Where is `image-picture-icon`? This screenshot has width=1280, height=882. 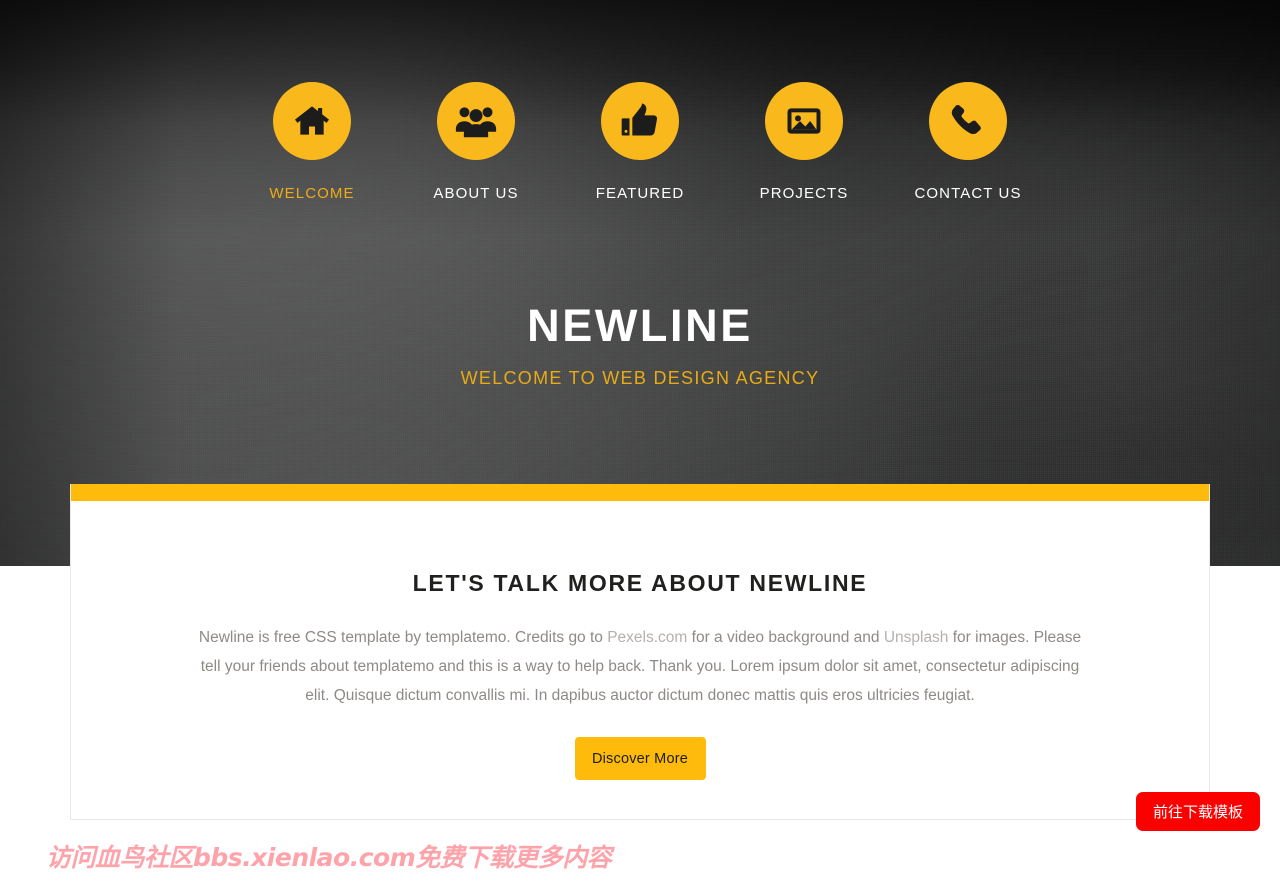 image-picture-icon is located at coordinates (804, 121).